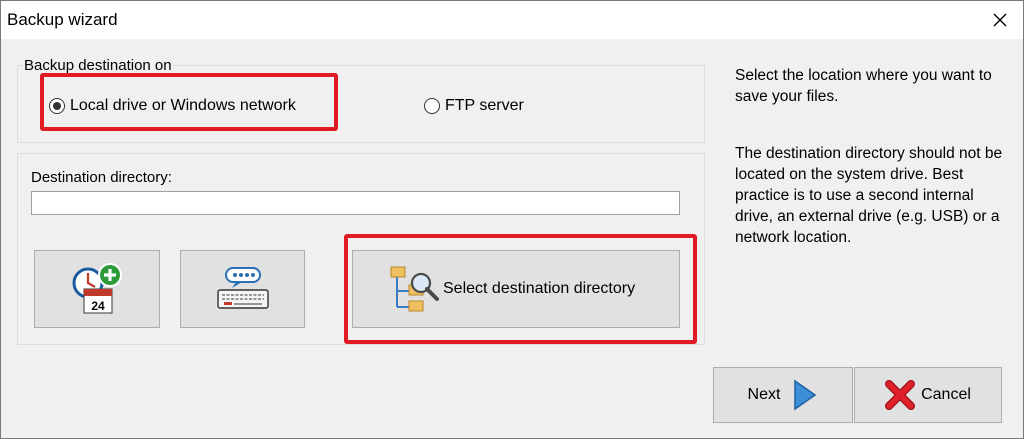 The image size is (1024, 439). I want to click on radio-ftp-server-indicator, so click(432, 106).